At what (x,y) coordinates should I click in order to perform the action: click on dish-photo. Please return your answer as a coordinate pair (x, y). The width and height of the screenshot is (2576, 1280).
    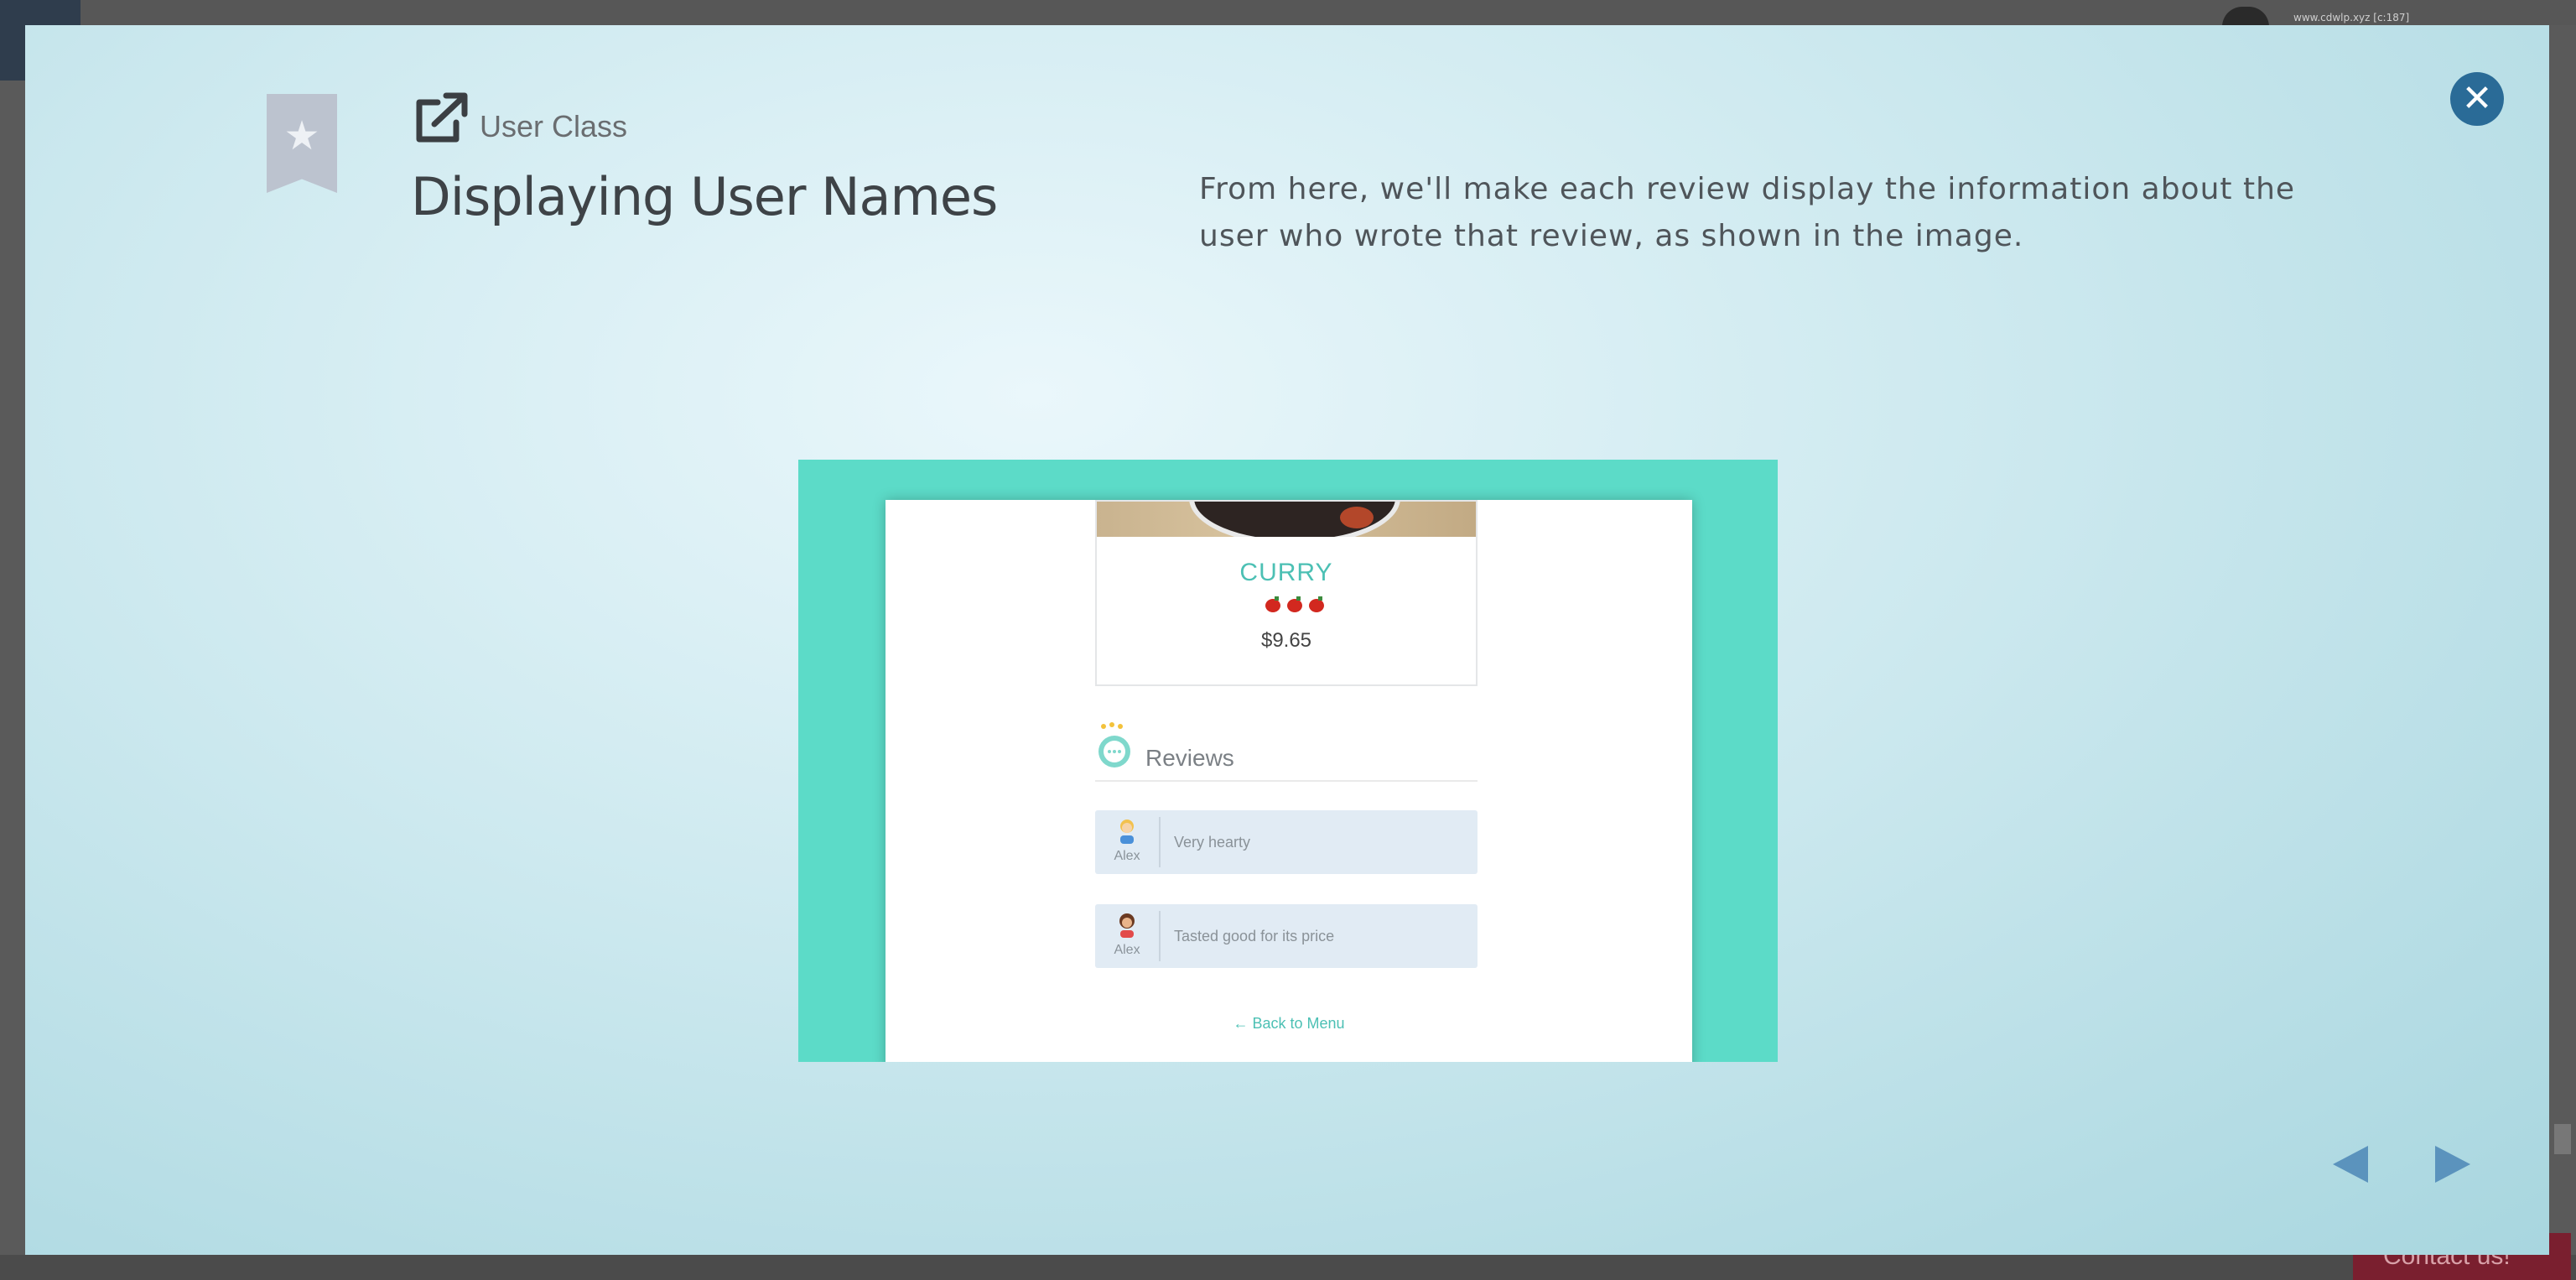
    Looking at the image, I should click on (1286, 519).